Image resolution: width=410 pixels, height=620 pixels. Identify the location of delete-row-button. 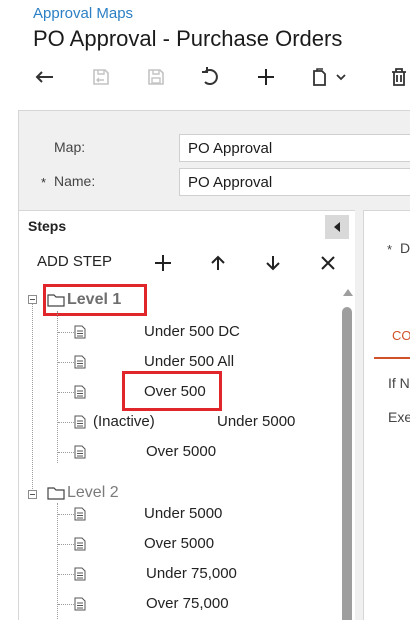
(328, 263).